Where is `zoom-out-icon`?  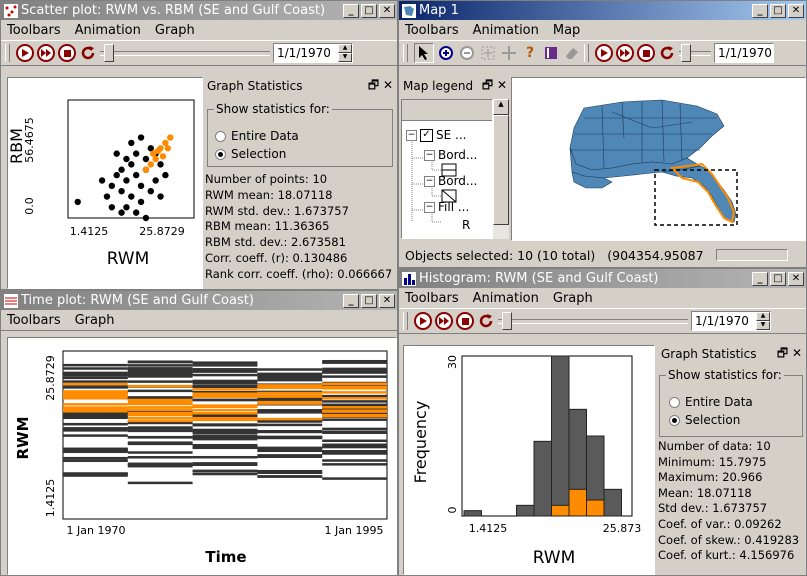
zoom-out-icon is located at coordinates (467, 53).